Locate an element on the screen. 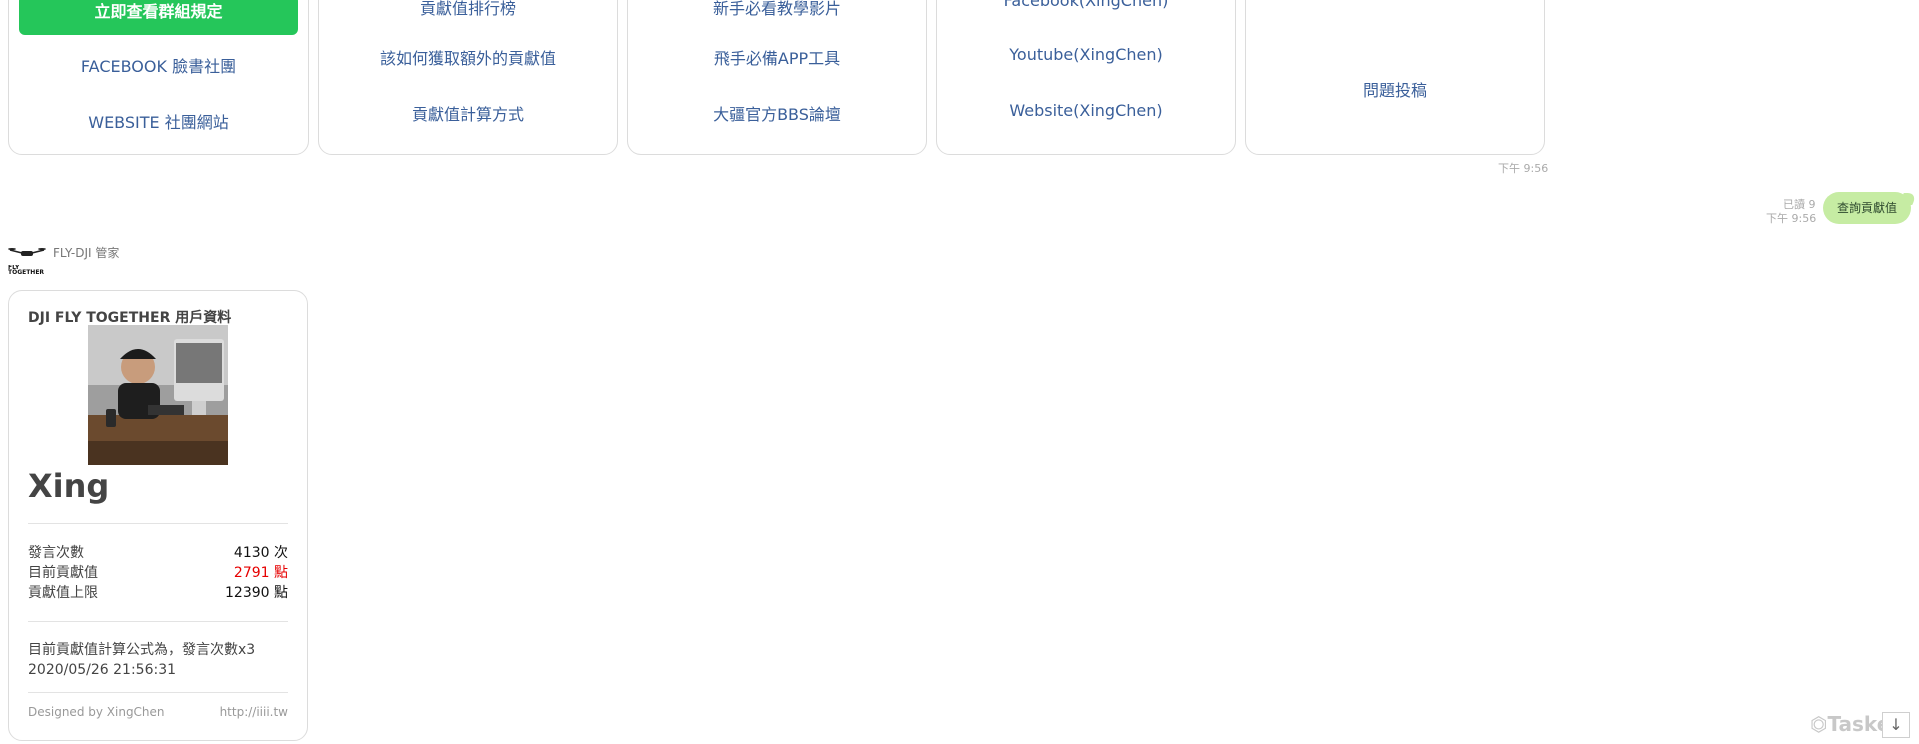  user-photo-icon is located at coordinates (158, 395).